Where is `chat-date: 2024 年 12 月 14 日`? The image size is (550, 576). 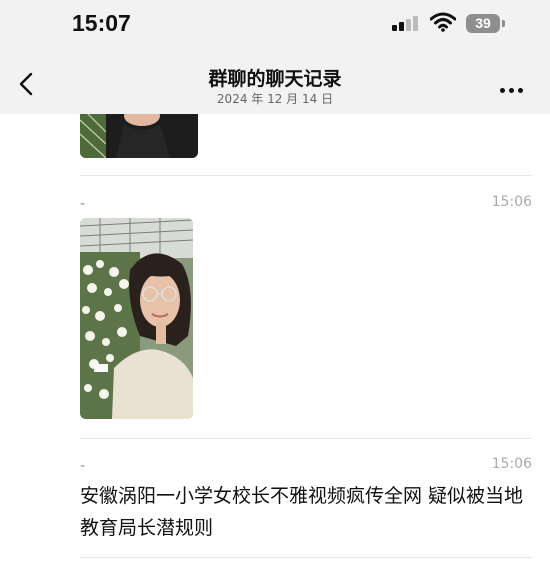
chat-date: 2024 年 12 月 14 日 is located at coordinates (275, 99).